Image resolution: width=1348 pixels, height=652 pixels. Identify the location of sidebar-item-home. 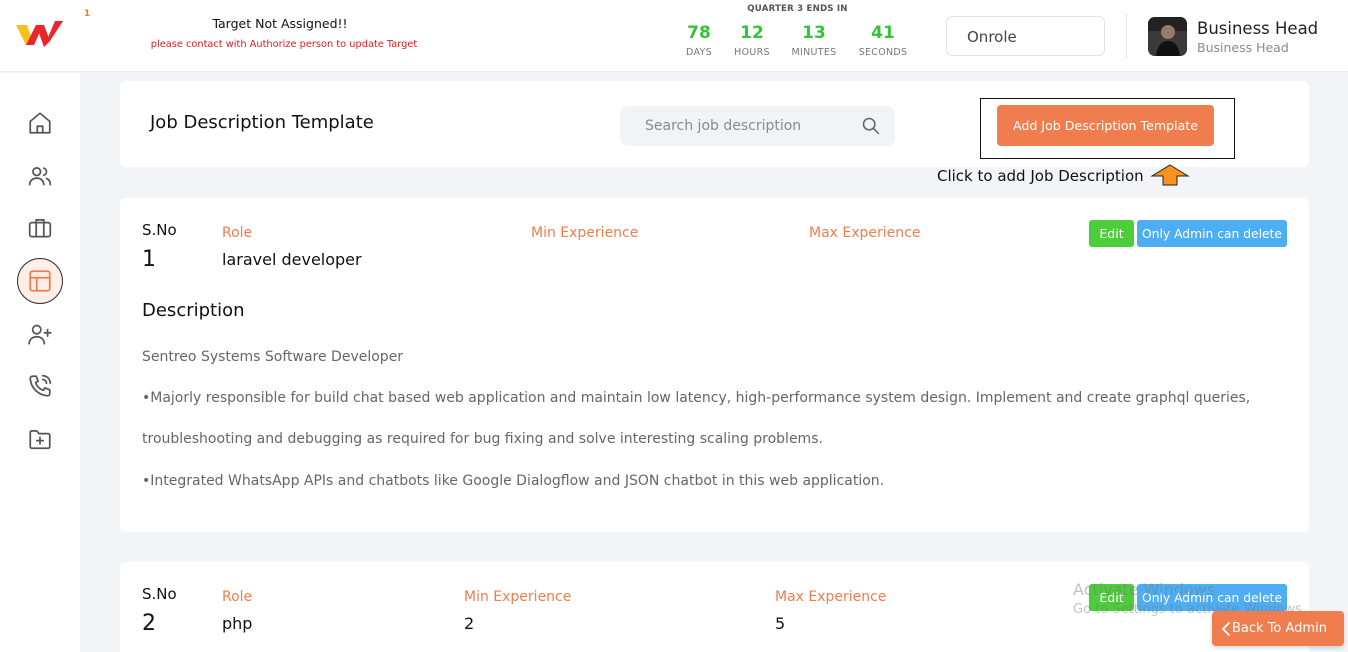
(40, 123).